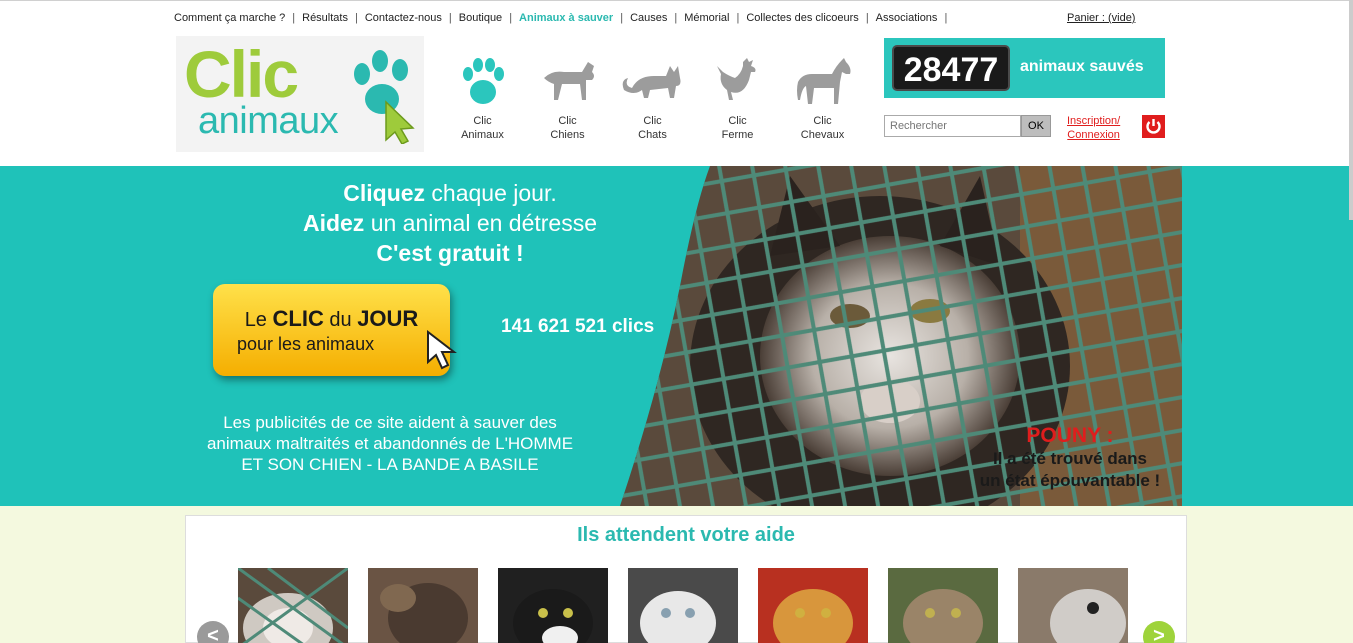 The width and height of the screenshot is (1353, 643). Describe the element at coordinates (1036, 126) in the screenshot. I see `search-button: OK` at that location.